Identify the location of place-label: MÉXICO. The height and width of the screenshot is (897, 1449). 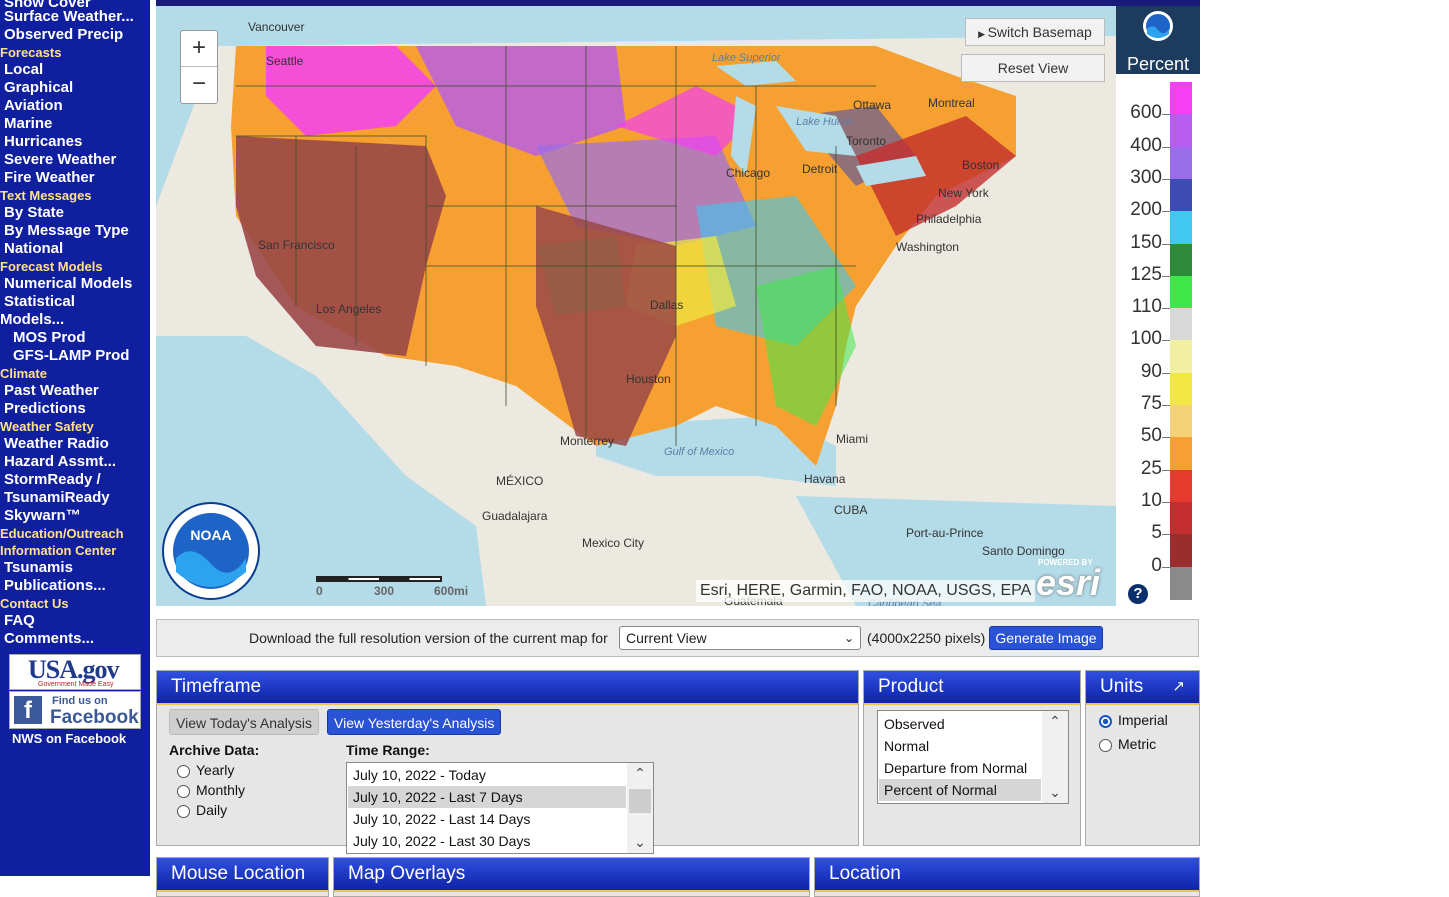
(520, 481).